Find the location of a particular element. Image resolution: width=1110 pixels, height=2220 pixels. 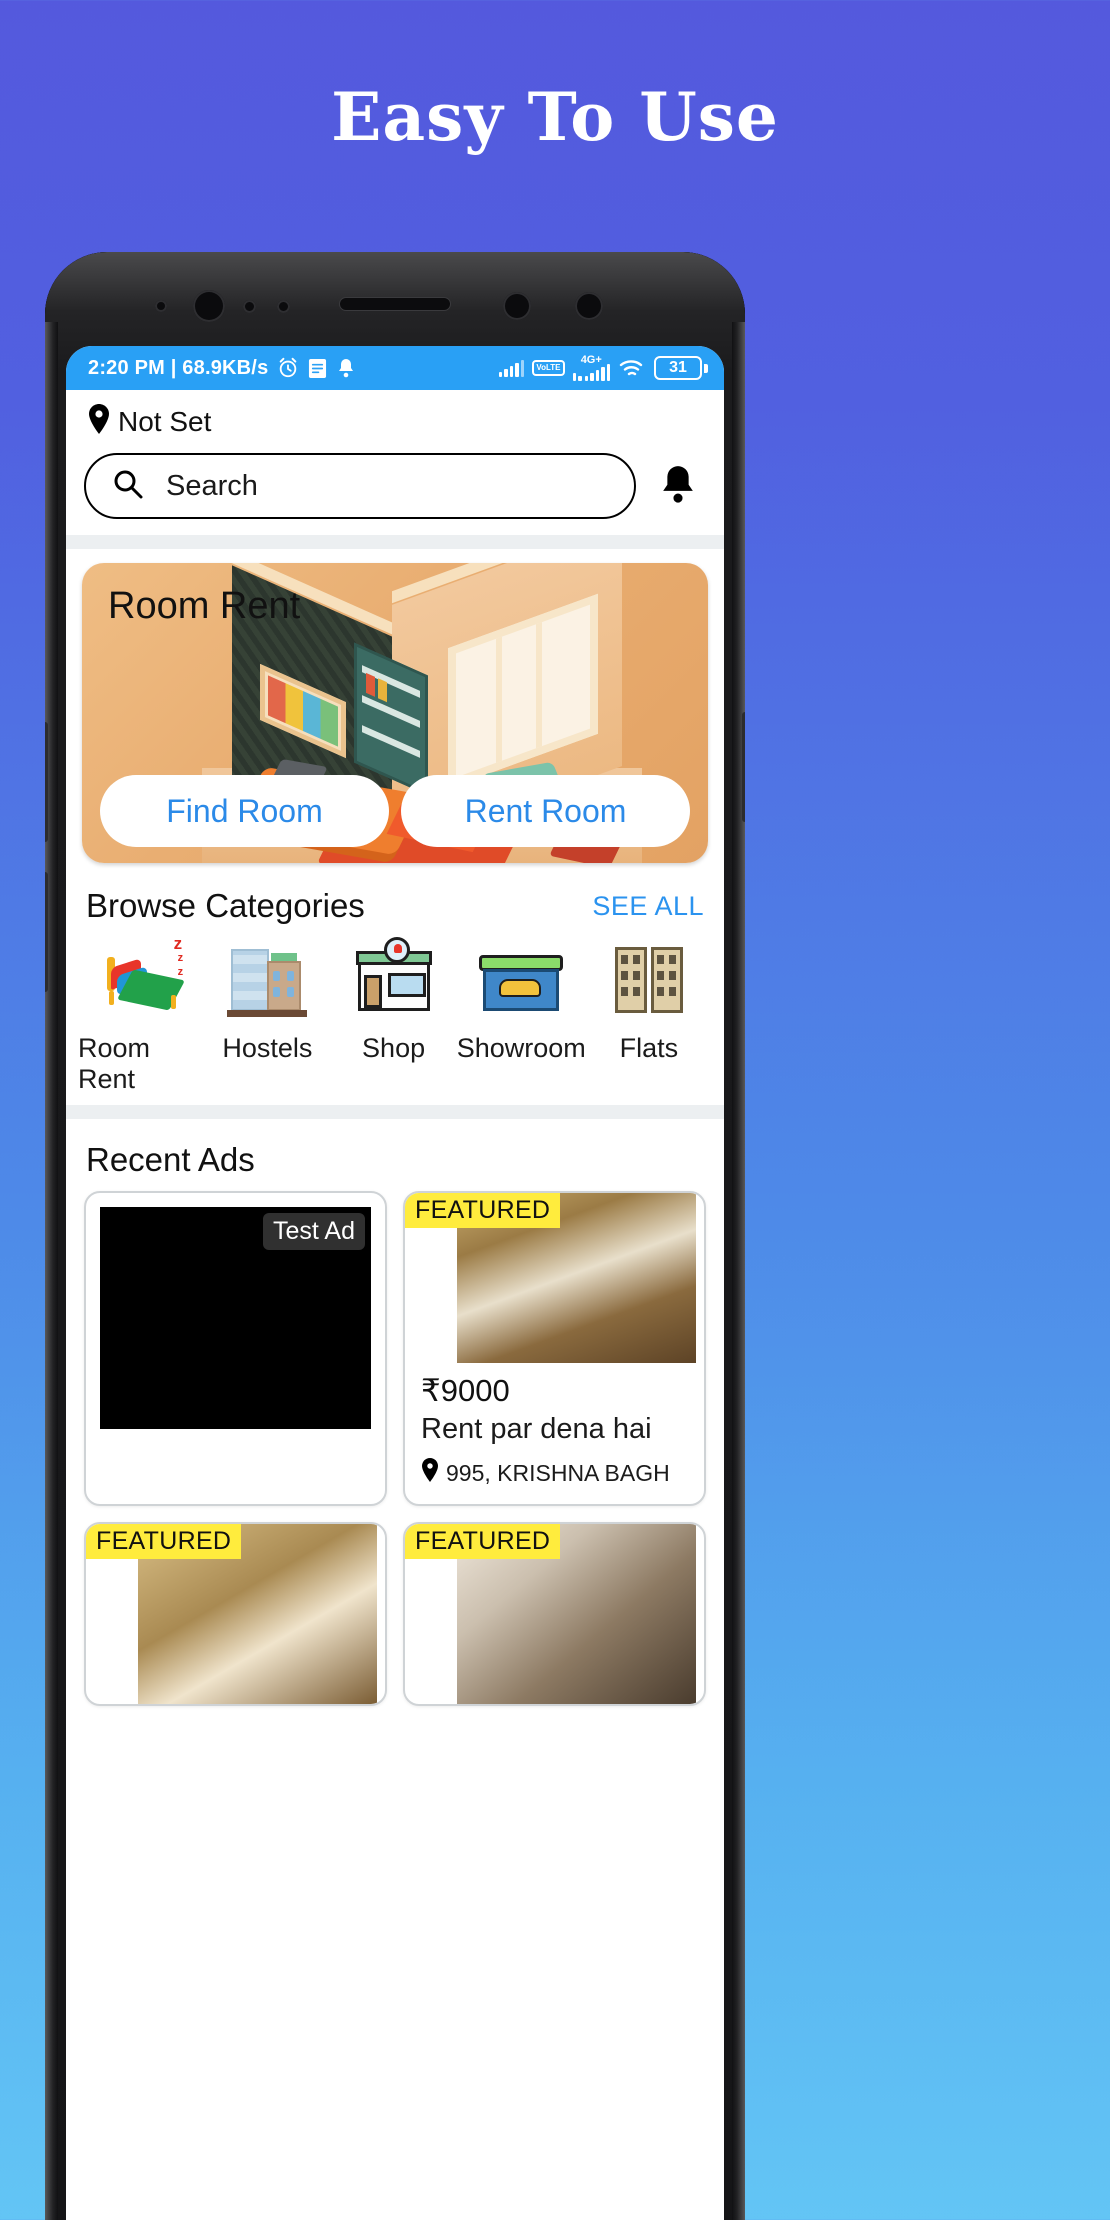

ad-location-label: 995, KRISHNA BAGH is located at coordinates (558, 1472).